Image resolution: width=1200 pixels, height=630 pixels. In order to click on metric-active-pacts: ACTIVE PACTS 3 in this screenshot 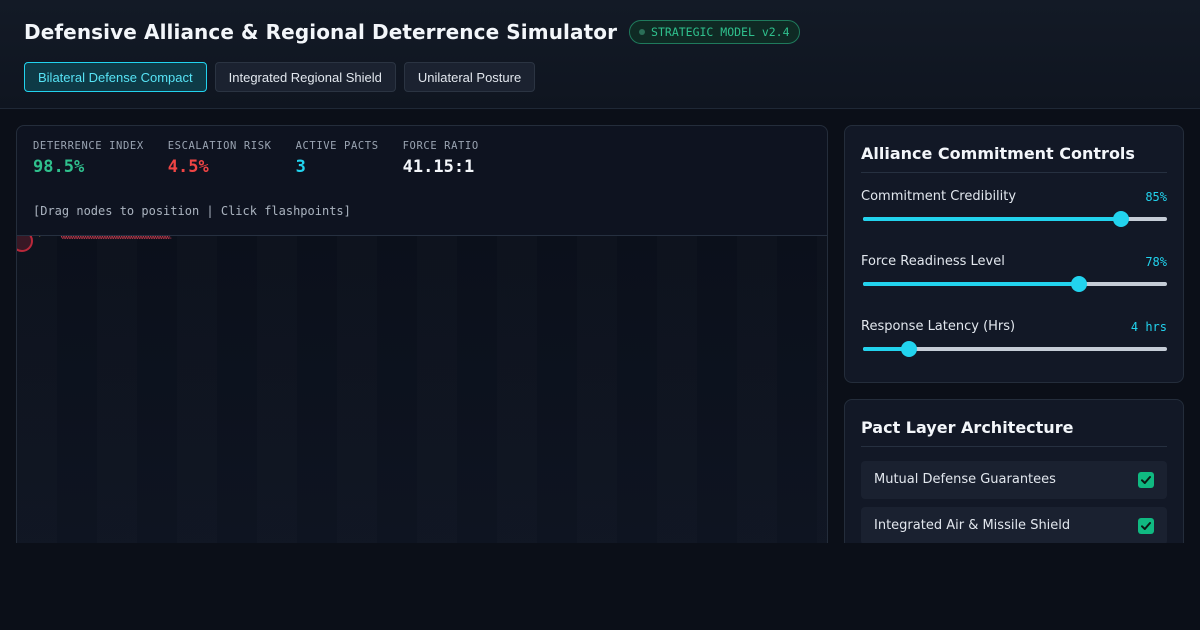, I will do `click(337, 158)`.